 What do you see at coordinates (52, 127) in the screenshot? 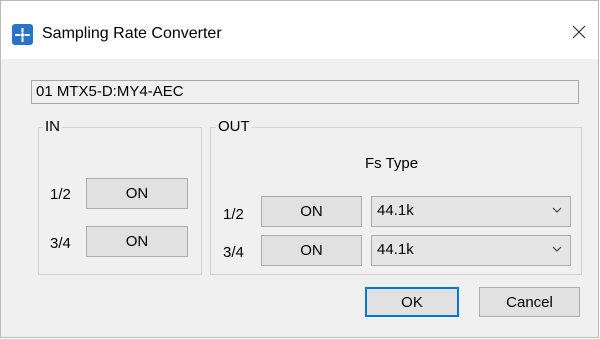
I see `in-group-label: IN` at bounding box center [52, 127].